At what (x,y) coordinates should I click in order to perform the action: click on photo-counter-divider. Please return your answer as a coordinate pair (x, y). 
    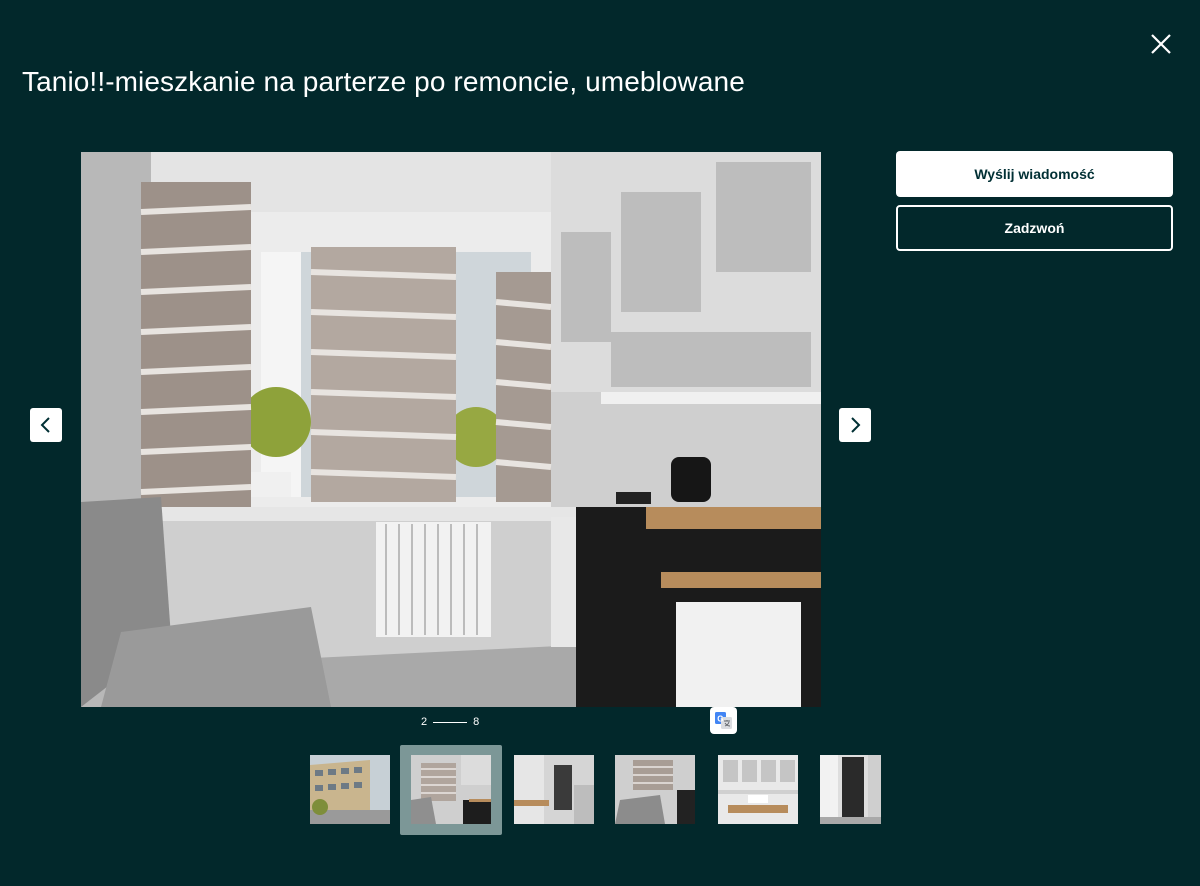
    Looking at the image, I should click on (450, 722).